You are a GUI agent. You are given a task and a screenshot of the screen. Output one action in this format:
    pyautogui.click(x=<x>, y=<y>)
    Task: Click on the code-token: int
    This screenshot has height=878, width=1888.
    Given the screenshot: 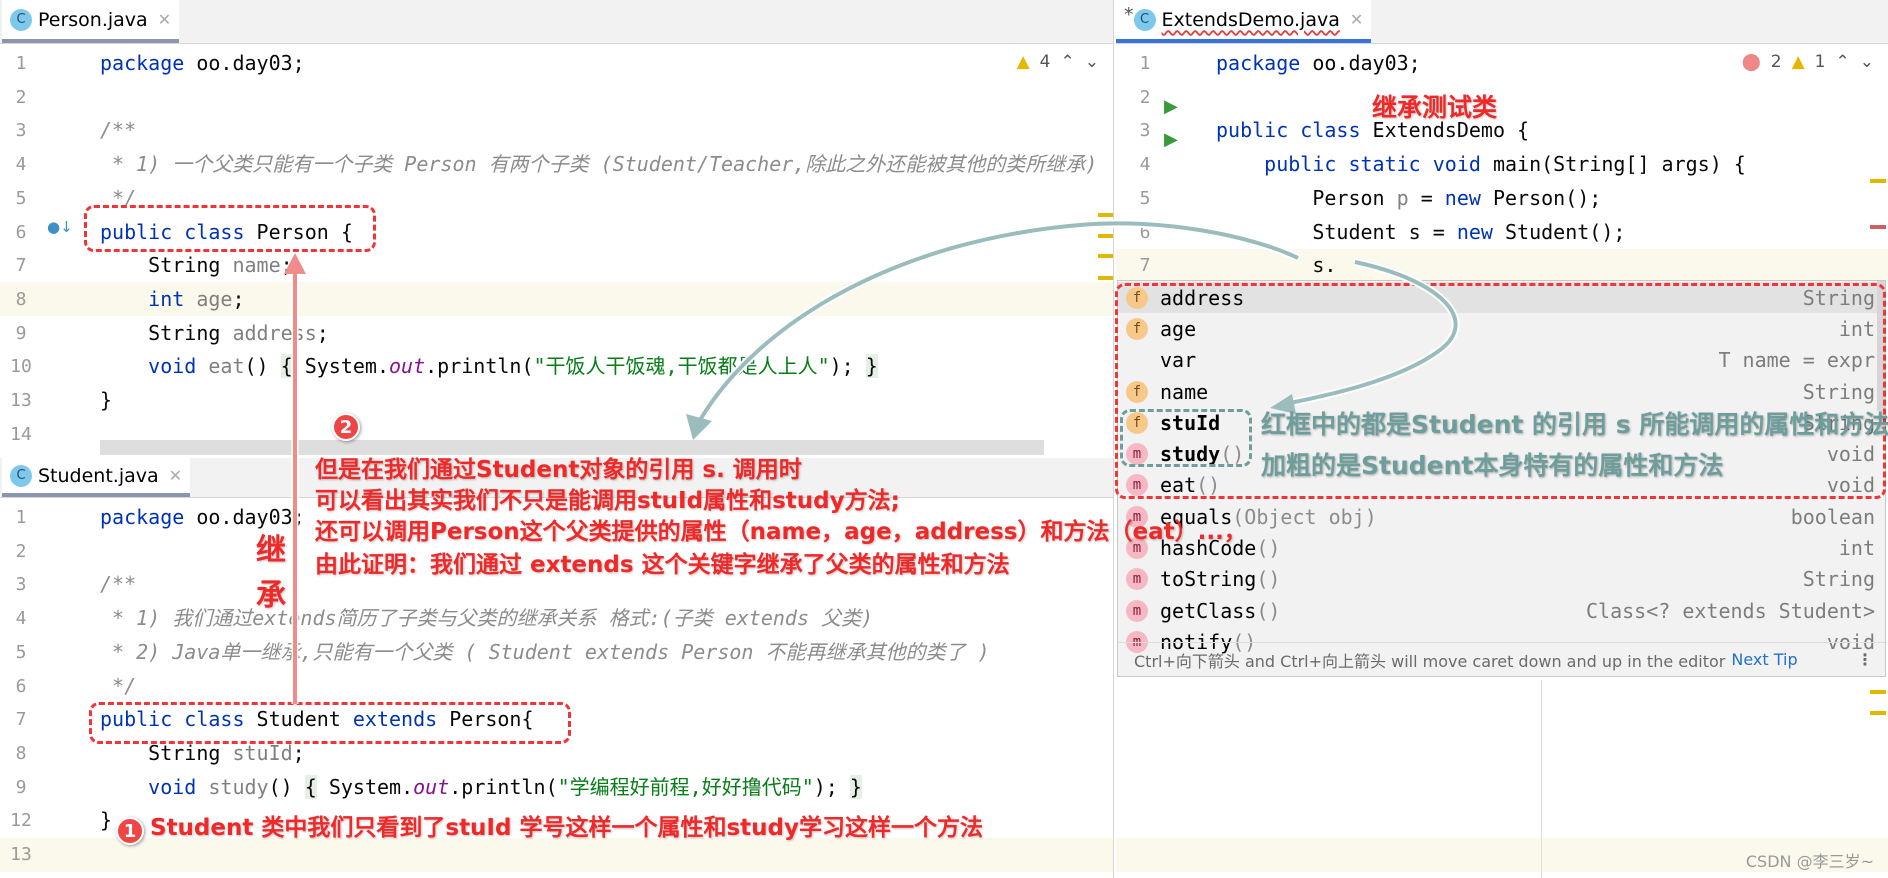 What is the action you would take?
    pyautogui.click(x=172, y=298)
    